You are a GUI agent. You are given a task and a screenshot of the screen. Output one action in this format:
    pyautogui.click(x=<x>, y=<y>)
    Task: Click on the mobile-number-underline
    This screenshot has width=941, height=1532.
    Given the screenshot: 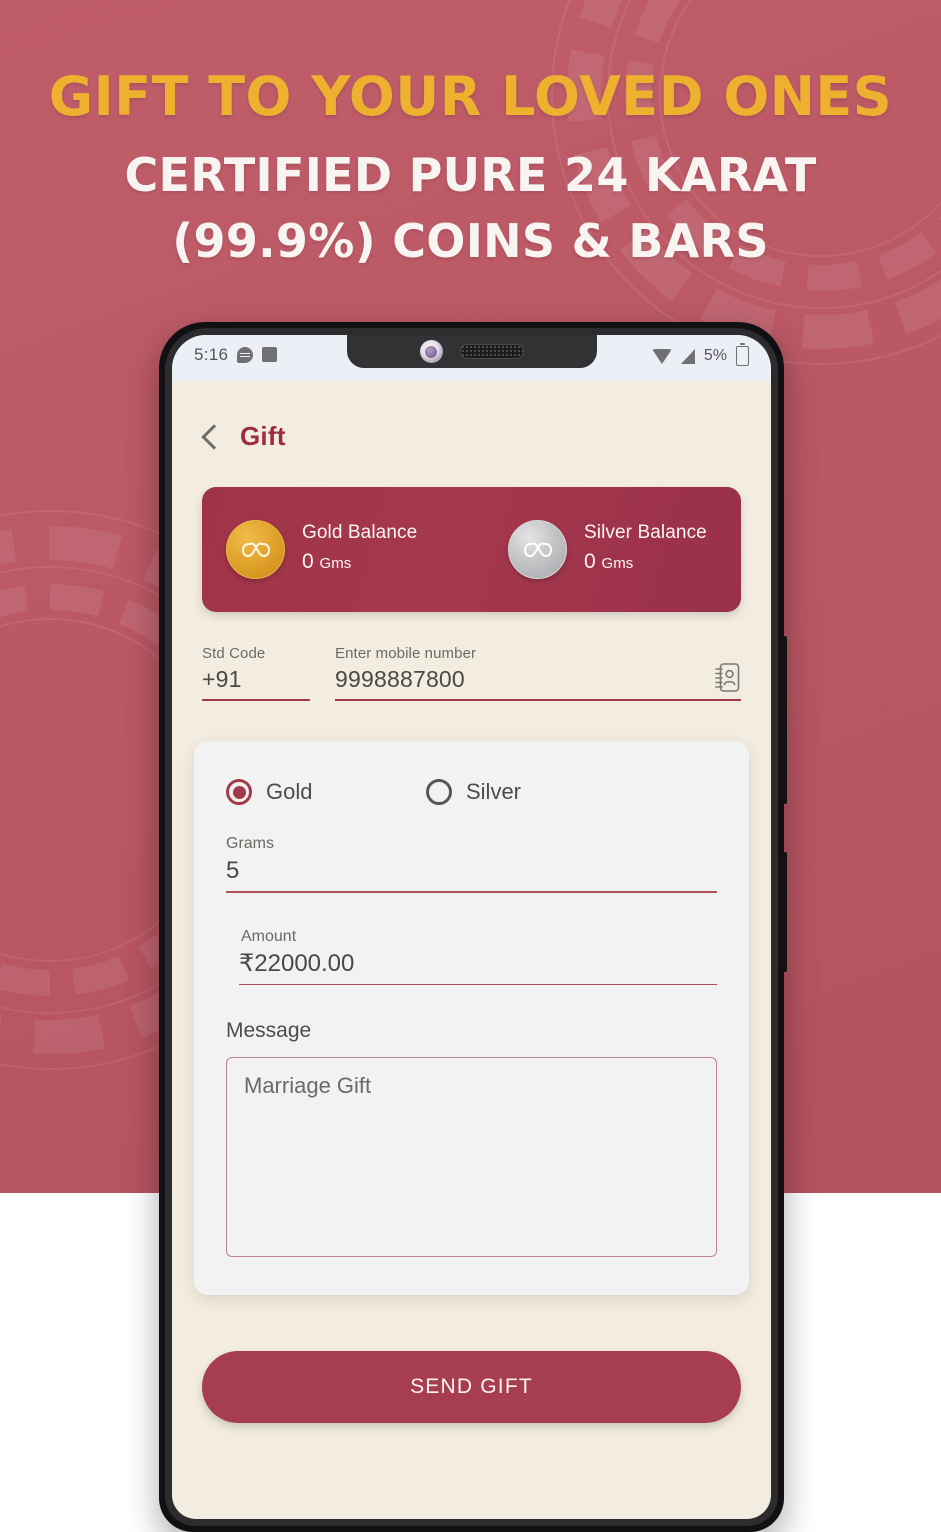 What is the action you would take?
    pyautogui.click(x=538, y=700)
    